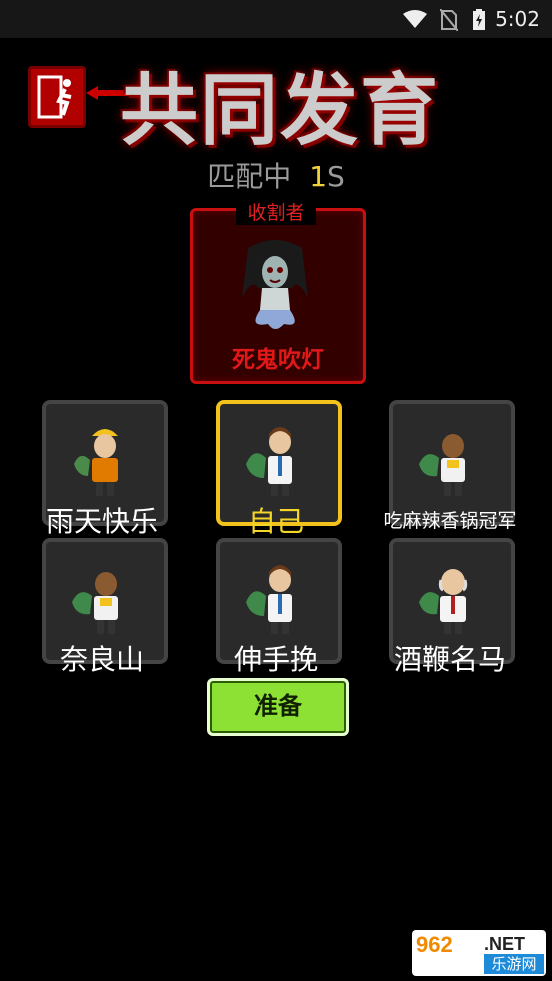 This screenshot has width=552, height=981. I want to click on title-area: 共同发育, so click(232, 103).